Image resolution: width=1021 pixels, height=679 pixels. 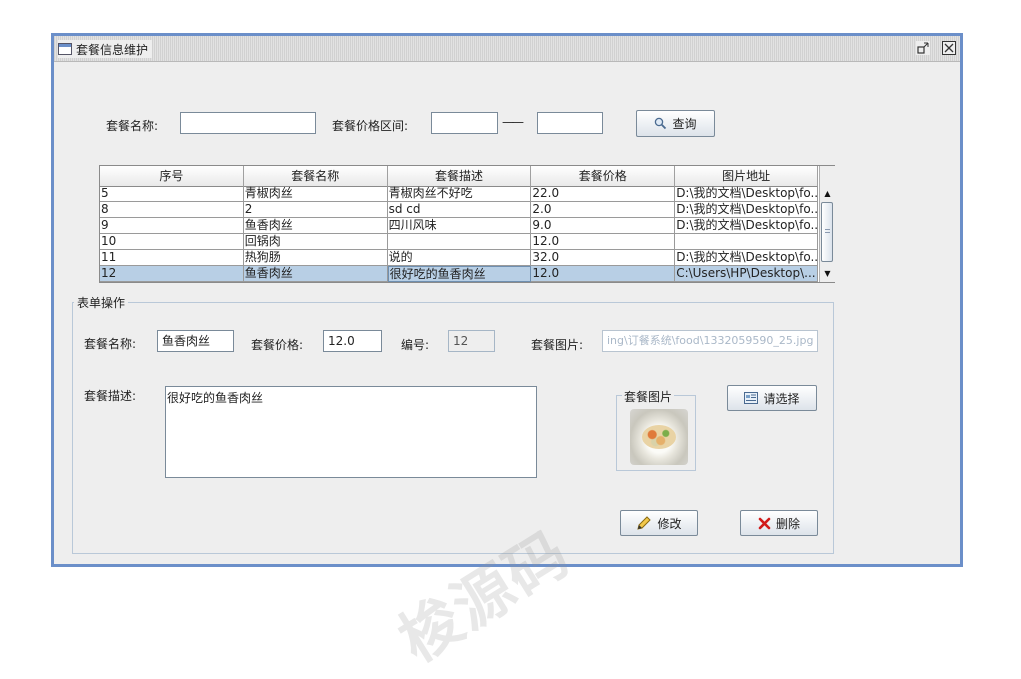 What do you see at coordinates (65, 49) in the screenshot?
I see `window-icon` at bounding box center [65, 49].